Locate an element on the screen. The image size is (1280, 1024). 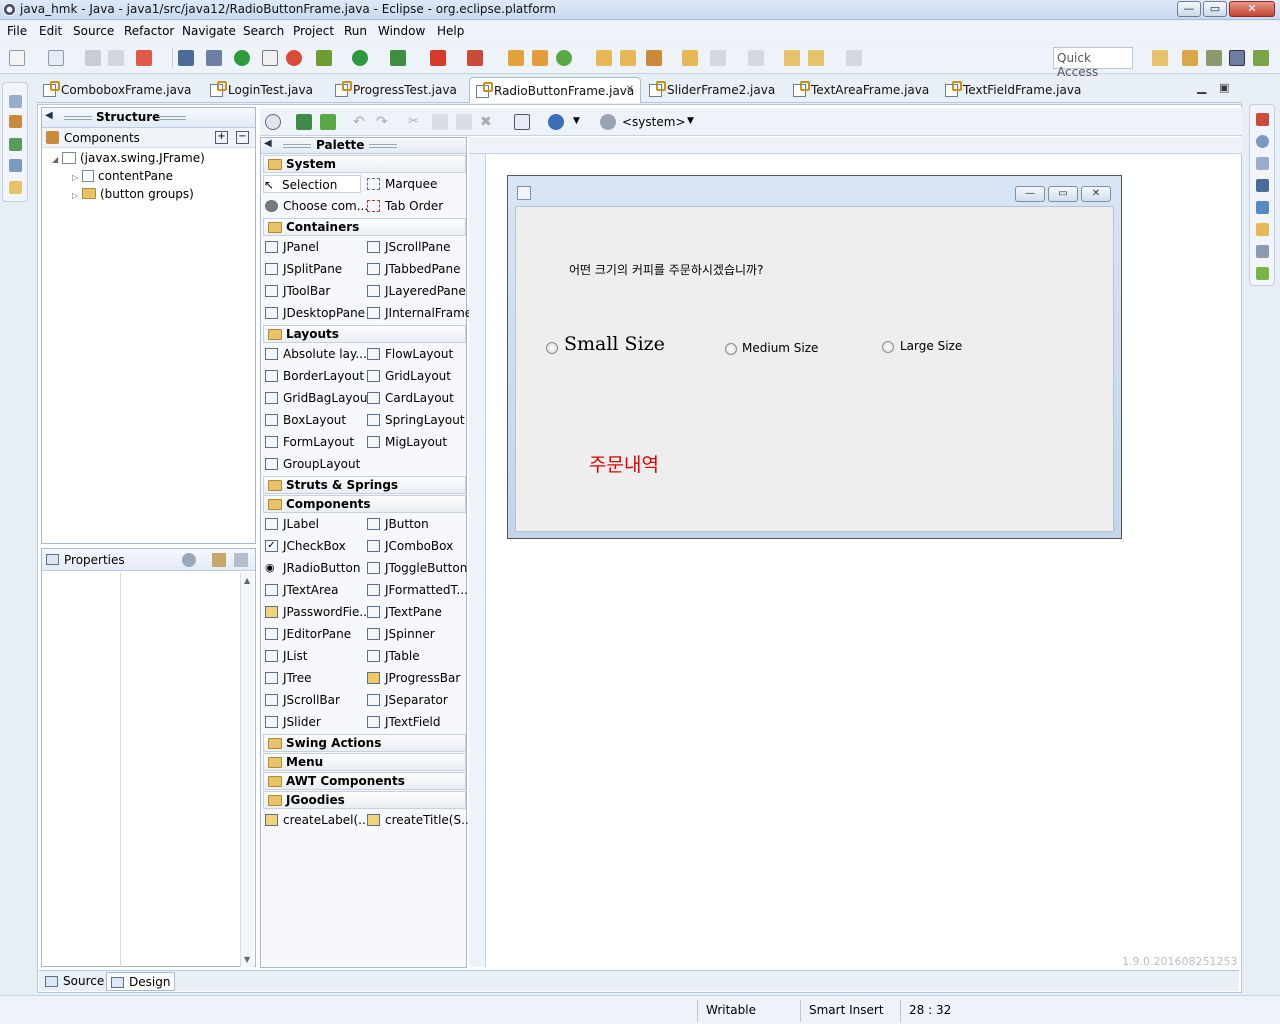
sync-icon is located at coordinates (144, 58).